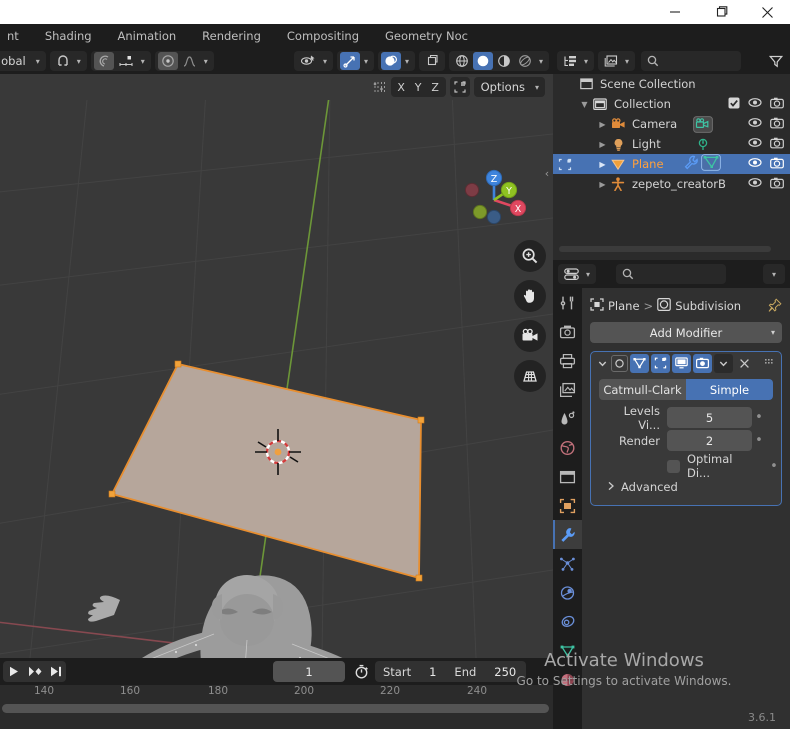 Image resolution: width=790 pixels, height=729 pixels. What do you see at coordinates (681, 363) in the screenshot?
I see `realtime-display-icon` at bounding box center [681, 363].